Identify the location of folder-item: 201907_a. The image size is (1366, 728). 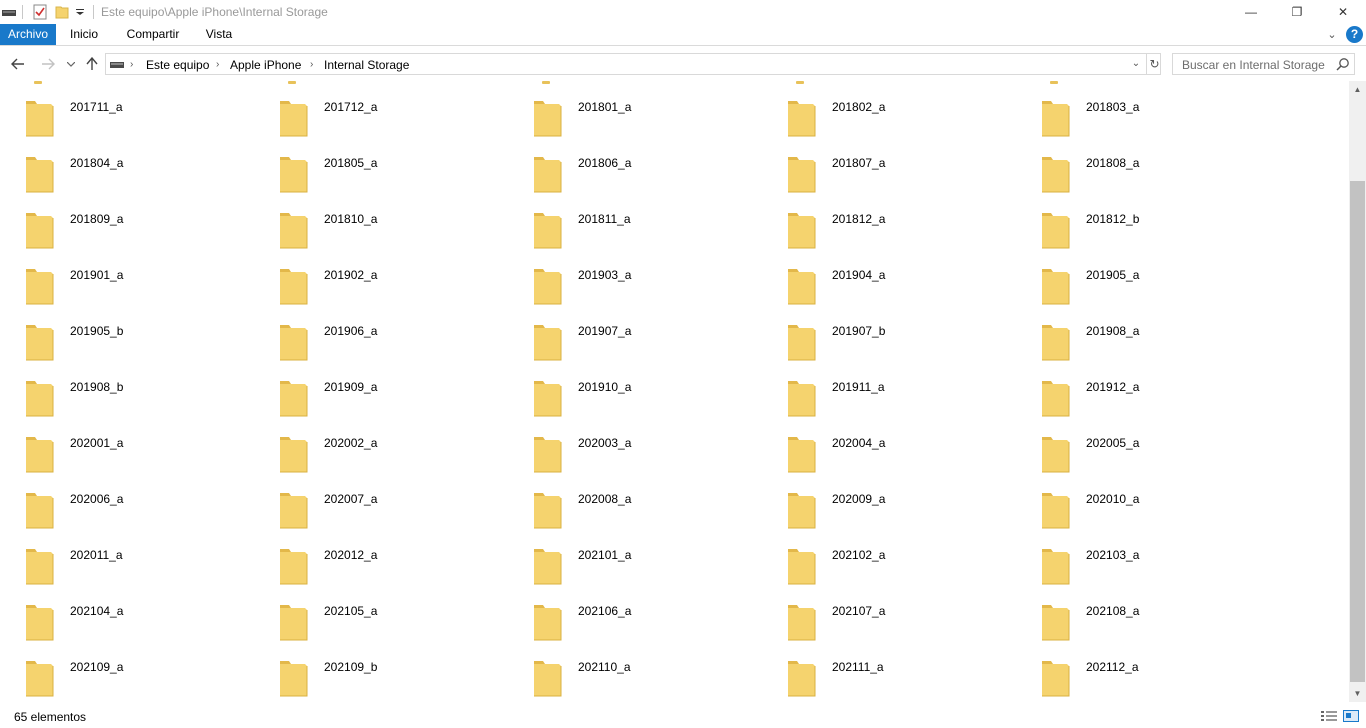
(653, 344).